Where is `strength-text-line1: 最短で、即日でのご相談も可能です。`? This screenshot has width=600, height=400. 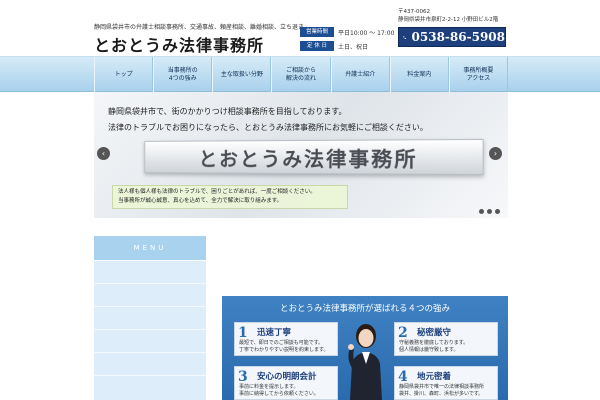
strength-text-line1: 最短で、即日でのご相談も可能です。 is located at coordinates (281, 343).